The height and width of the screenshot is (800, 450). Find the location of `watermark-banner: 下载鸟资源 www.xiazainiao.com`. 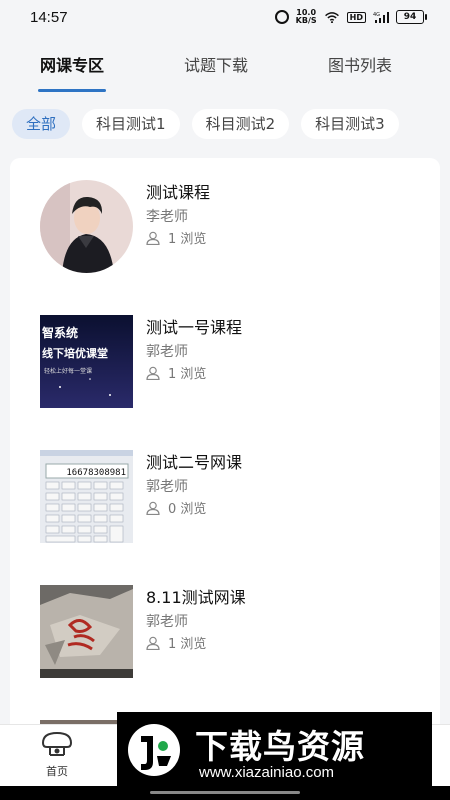

watermark-banner: 下载鸟资源 www.xiazainiao.com is located at coordinates (274, 750).